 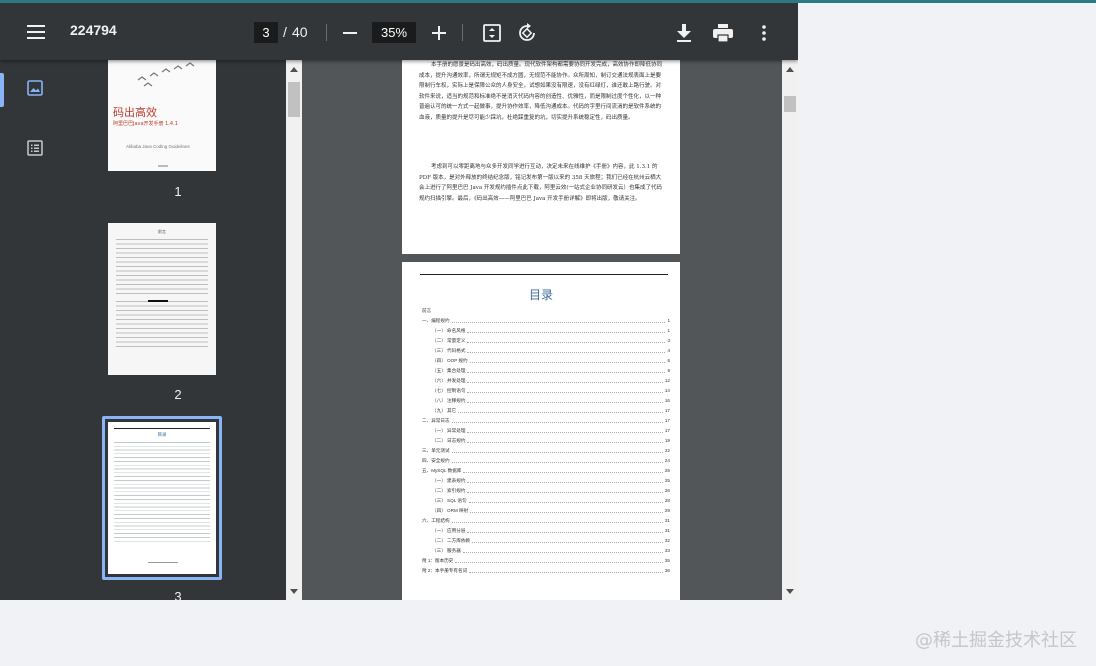 I want to click on toc-entry: （二） 二方库依赖 32, so click(x=546, y=541).